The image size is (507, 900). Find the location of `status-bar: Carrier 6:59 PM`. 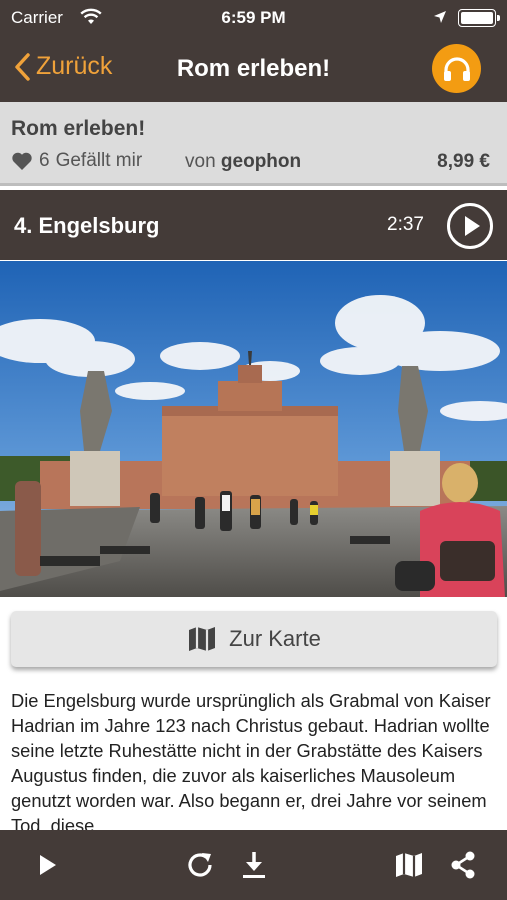

status-bar: Carrier 6:59 PM is located at coordinates (253, 18).